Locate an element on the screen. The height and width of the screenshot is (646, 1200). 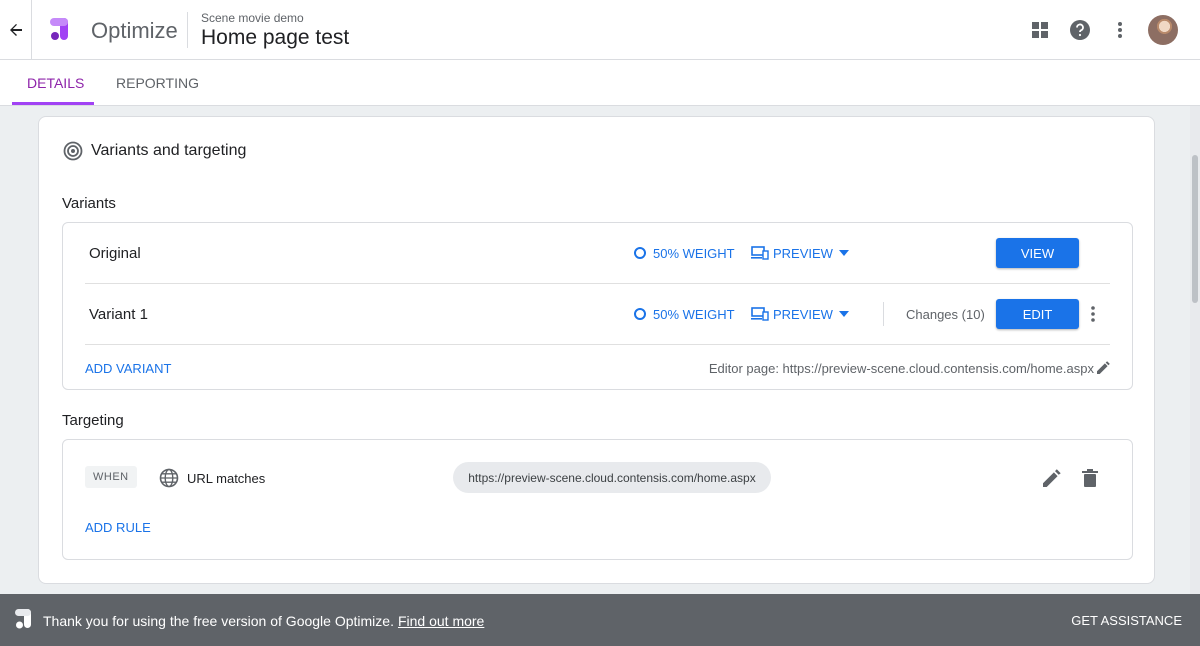
targeting-label: Targeting is located at coordinates (93, 420).